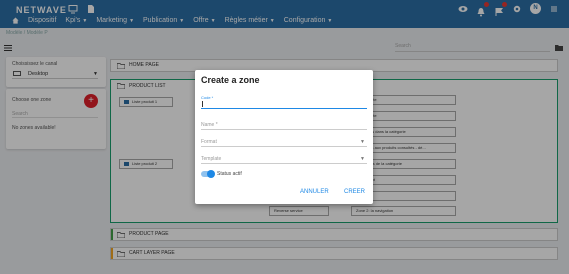 The image size is (569, 274). What do you see at coordinates (284, 159) in the screenshot?
I see `template-select` at bounding box center [284, 159].